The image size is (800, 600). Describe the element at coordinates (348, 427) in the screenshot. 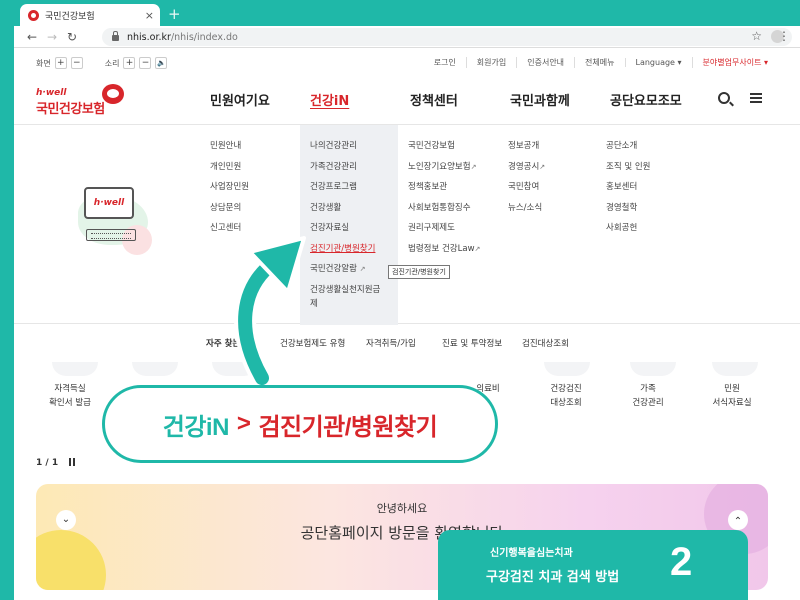

I see `callout-checkup-hospital: 검진기관/병원찾기` at that location.